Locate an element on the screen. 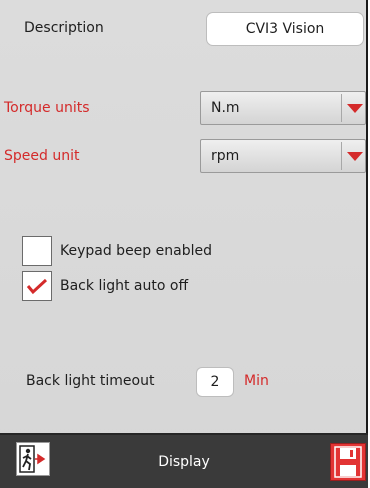  back-light-auto-off-checkbox is located at coordinates (37, 286).